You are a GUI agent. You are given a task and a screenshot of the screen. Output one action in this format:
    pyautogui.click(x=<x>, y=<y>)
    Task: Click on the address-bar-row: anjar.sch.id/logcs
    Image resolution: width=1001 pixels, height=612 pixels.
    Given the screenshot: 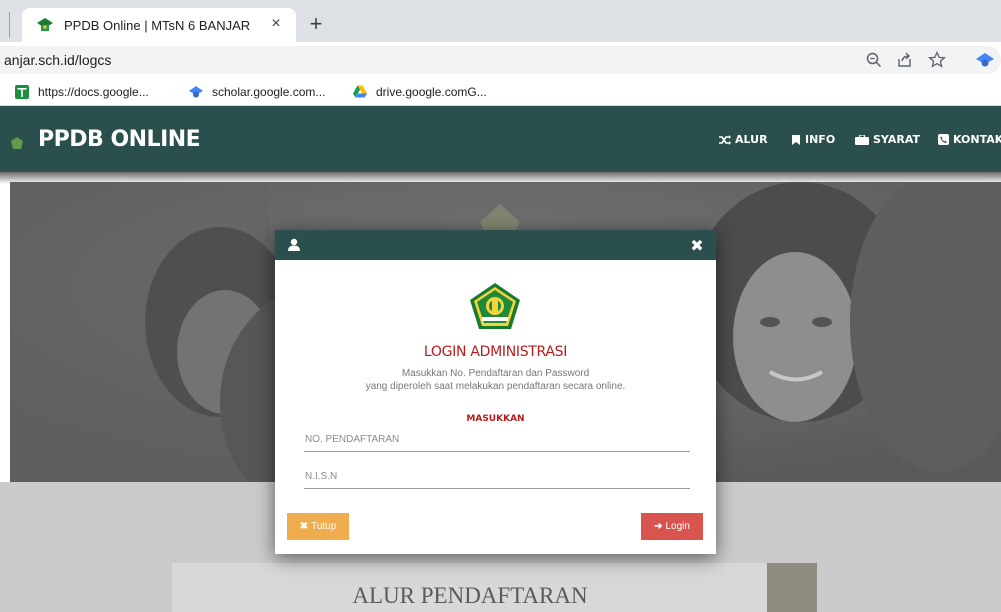 What is the action you would take?
    pyautogui.click(x=500, y=60)
    